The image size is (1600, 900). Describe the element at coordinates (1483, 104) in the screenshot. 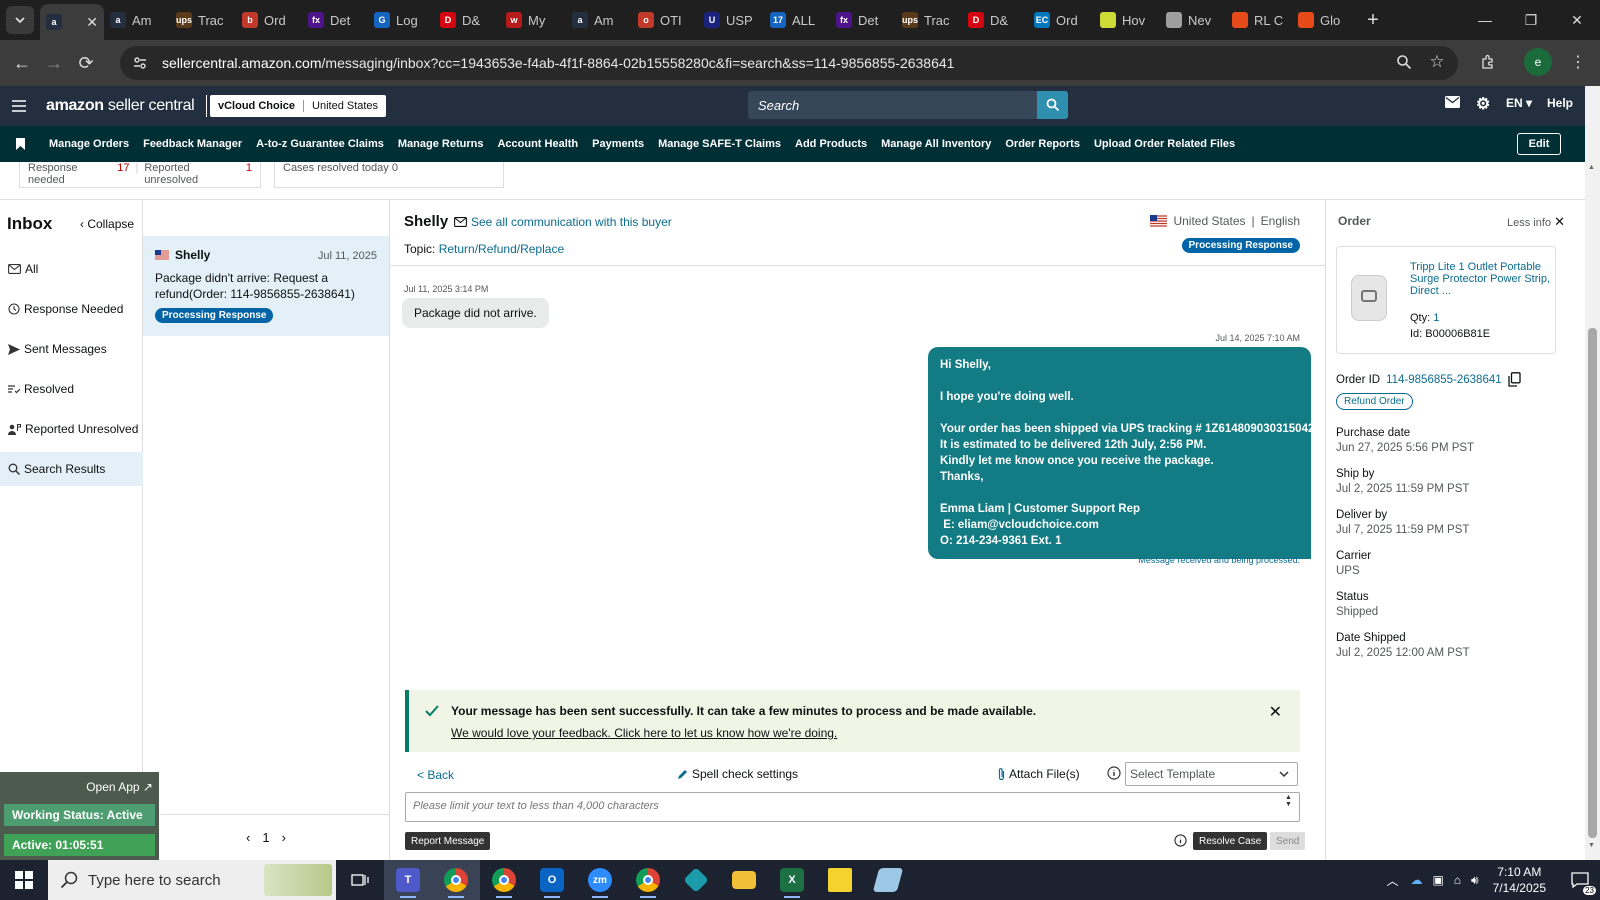

I see `settings-gear-icon: ⚙` at that location.